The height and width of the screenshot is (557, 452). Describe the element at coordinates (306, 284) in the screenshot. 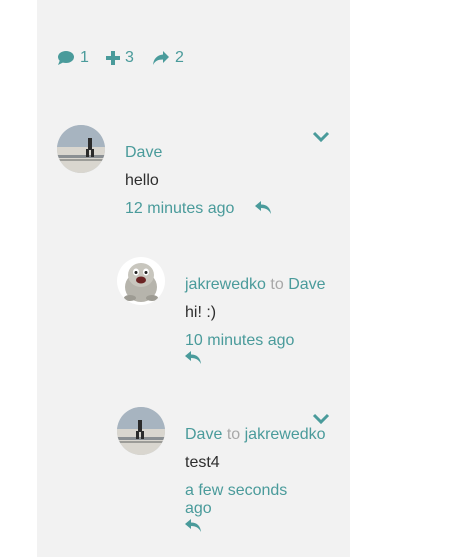

I see `reply-to-author: Dave` at that location.